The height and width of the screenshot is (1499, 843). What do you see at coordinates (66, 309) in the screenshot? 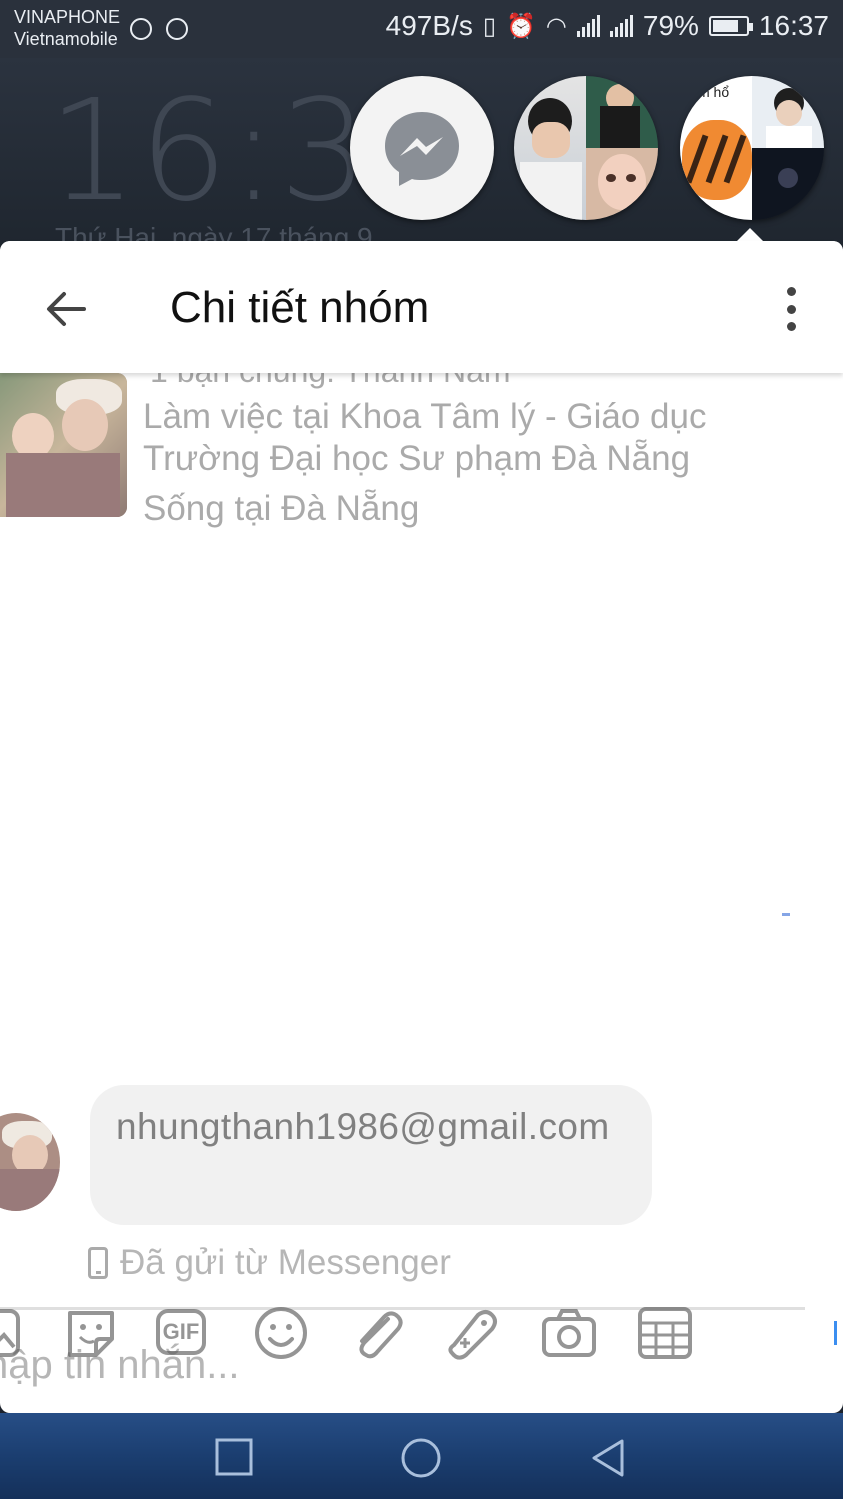
I see `arrow-left-icon` at bounding box center [66, 309].